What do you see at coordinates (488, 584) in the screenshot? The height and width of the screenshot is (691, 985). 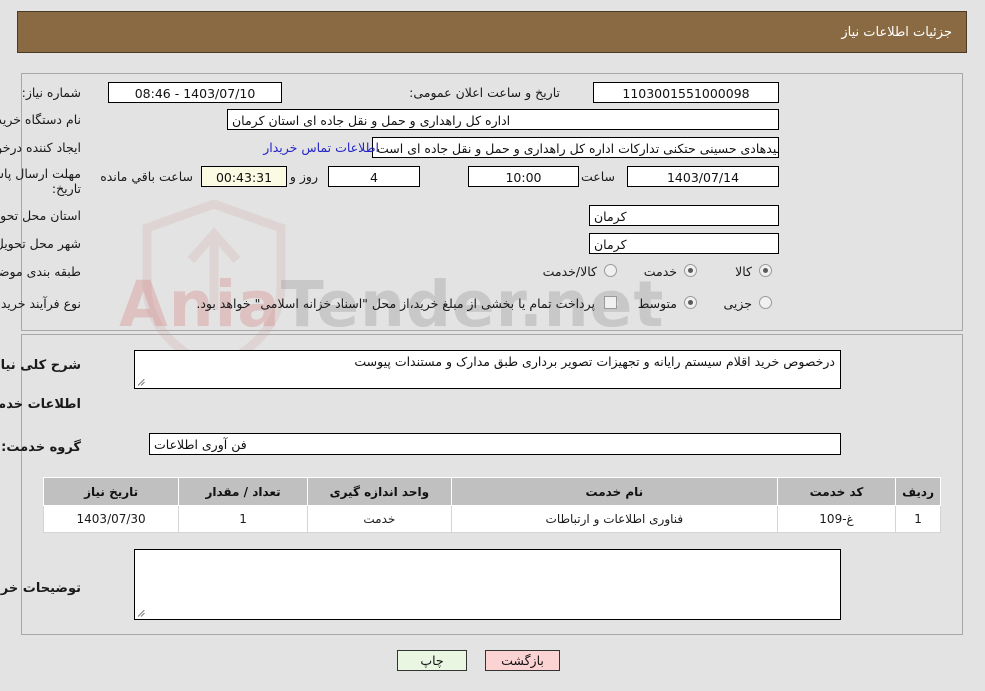 I see `buyer-notes-textarea` at bounding box center [488, 584].